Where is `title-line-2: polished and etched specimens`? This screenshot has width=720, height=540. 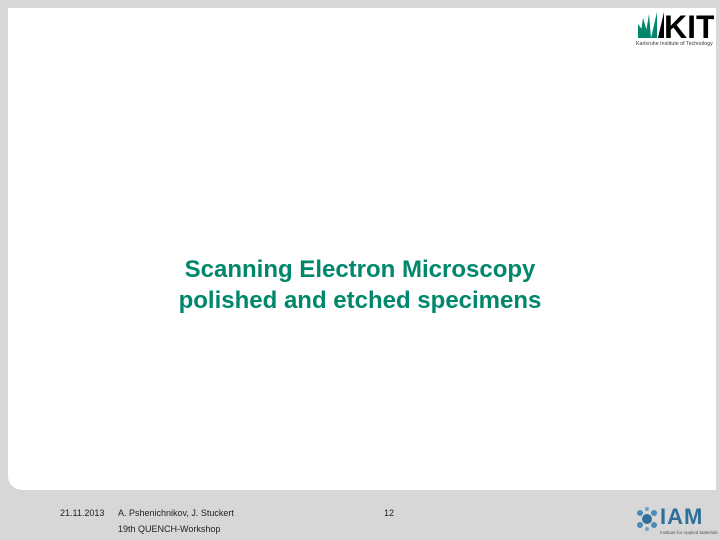
title-line-2: polished and etched specimens is located at coordinates (360, 300).